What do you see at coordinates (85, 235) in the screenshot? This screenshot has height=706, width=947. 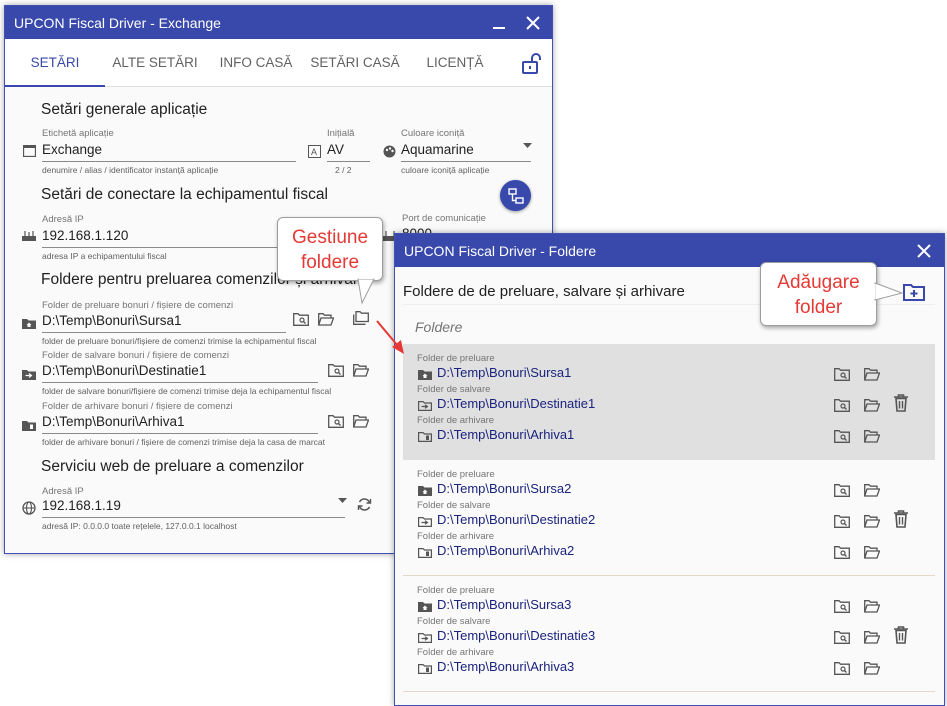 I see `ip-input: 192.168.1.120` at bounding box center [85, 235].